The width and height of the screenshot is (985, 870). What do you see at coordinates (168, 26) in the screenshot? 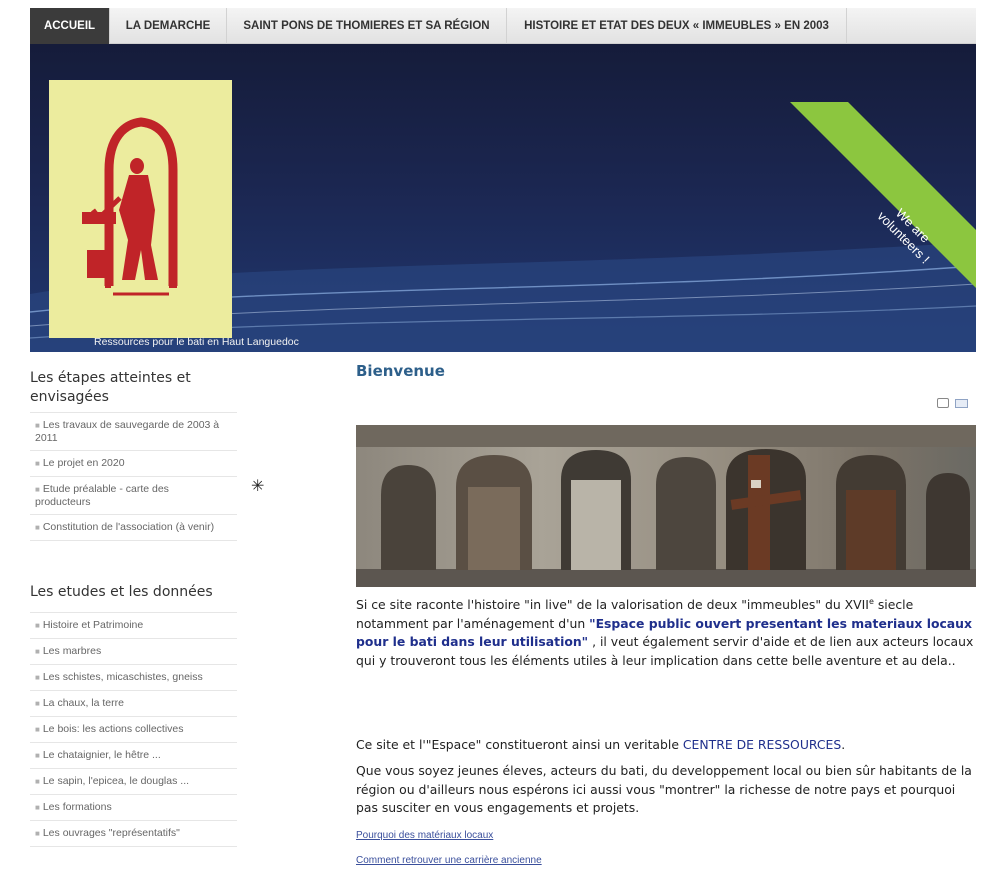
I see `tab-la-demarche: LA DEMARCHE` at bounding box center [168, 26].